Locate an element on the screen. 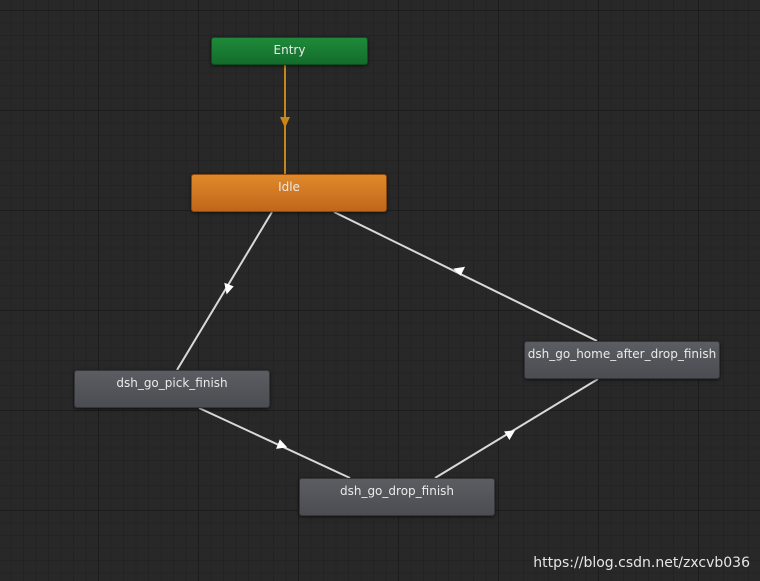 This screenshot has width=760, height=581. drop-finish-state-node: dsh_go_drop_finish is located at coordinates (397, 497).